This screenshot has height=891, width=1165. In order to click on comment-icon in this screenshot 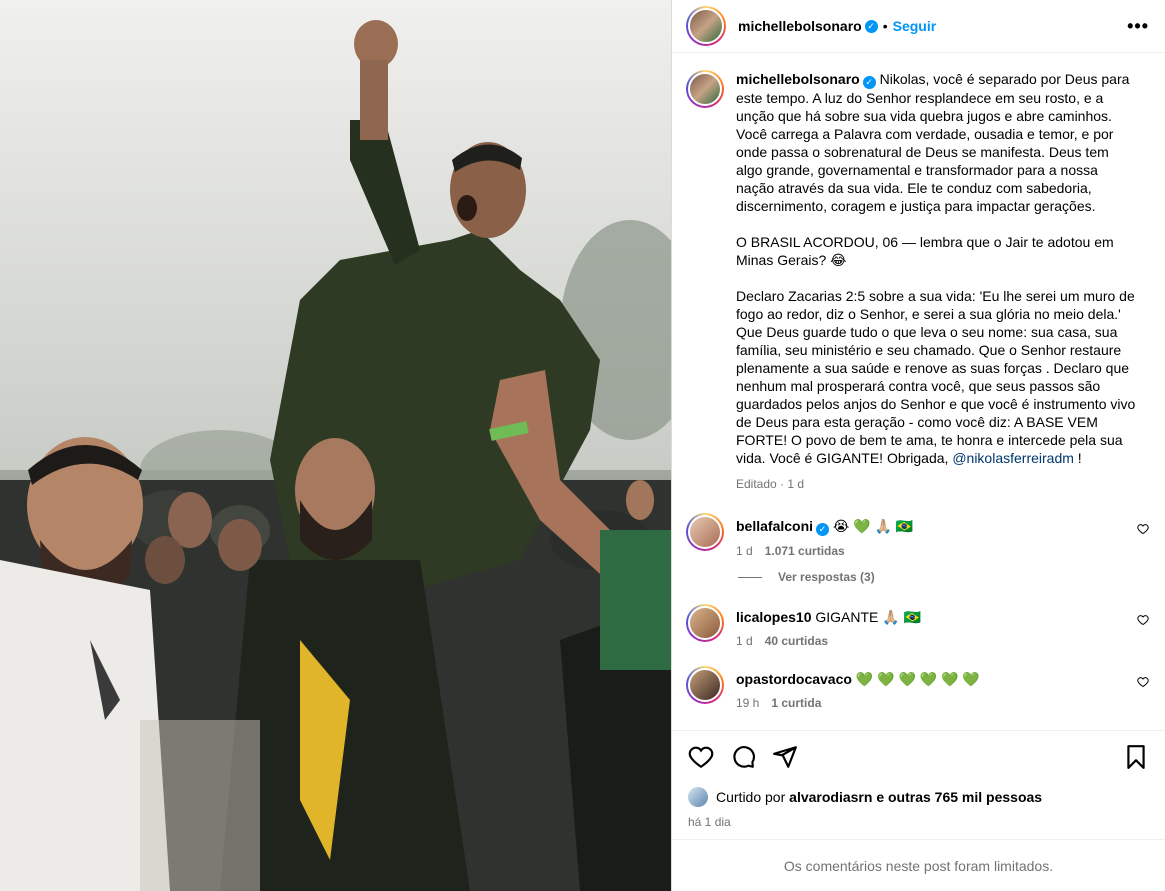, I will do `click(743, 757)`.